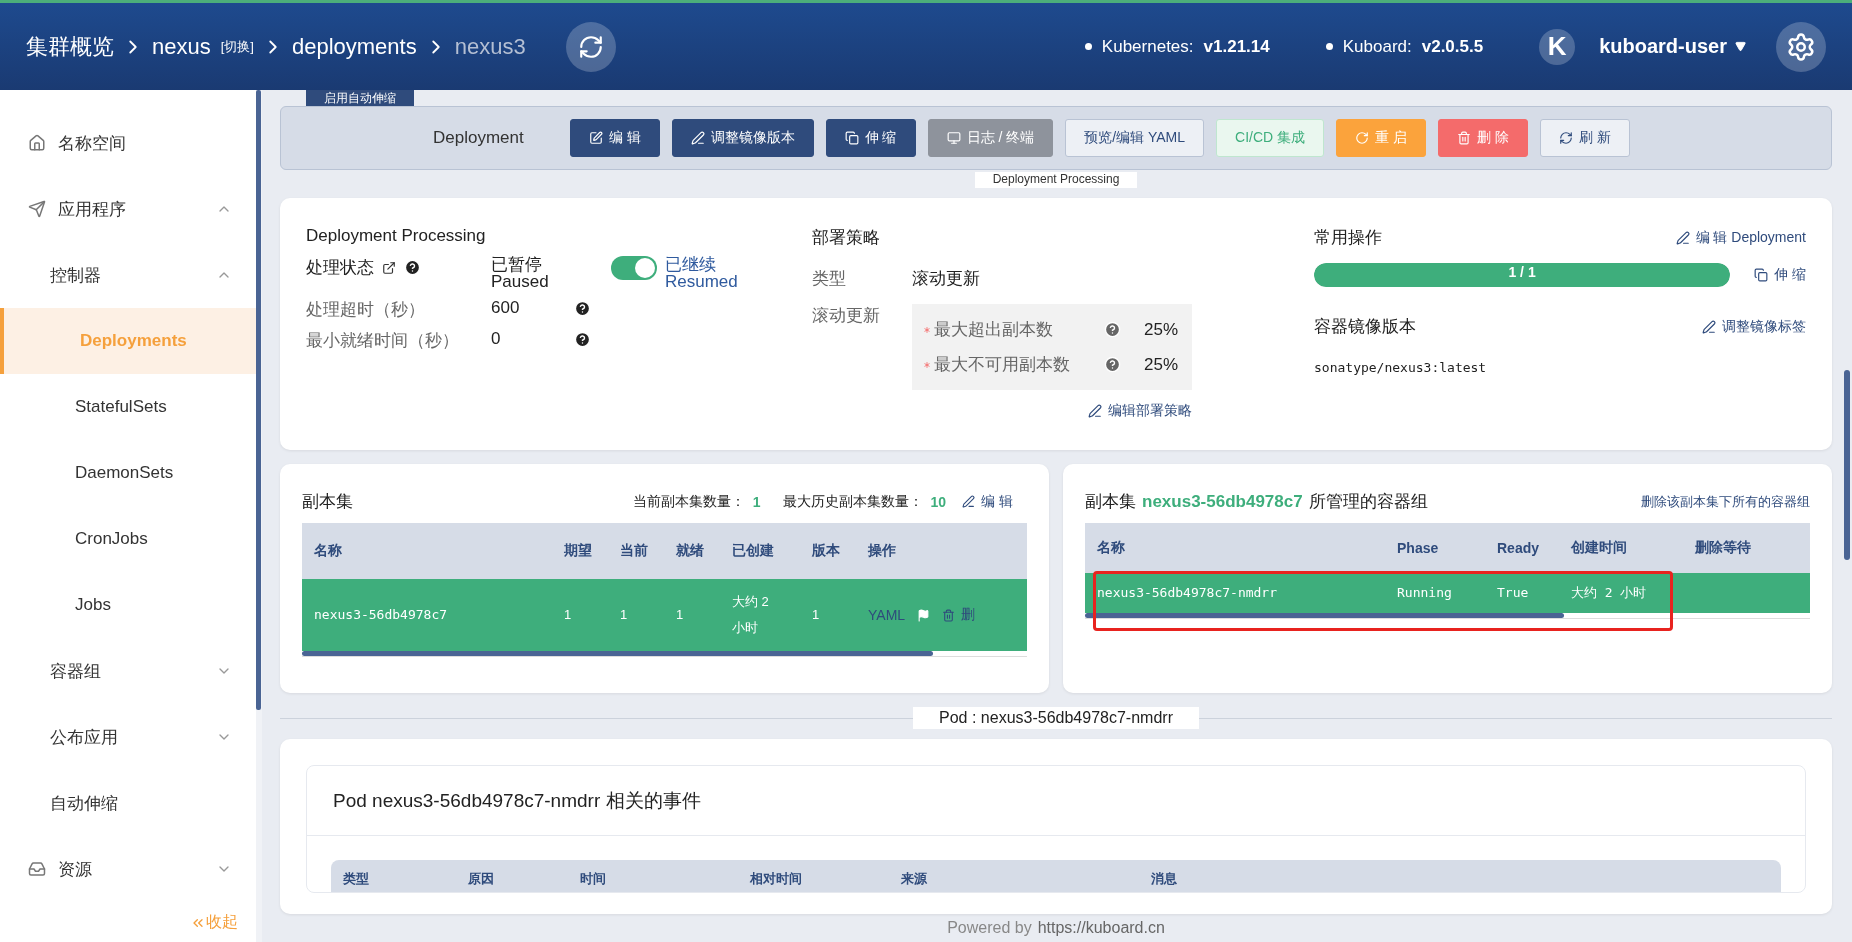 The width and height of the screenshot is (1852, 942). Describe the element at coordinates (1101, 928) in the screenshot. I see `footer-link: https://kuboard.cn` at that location.